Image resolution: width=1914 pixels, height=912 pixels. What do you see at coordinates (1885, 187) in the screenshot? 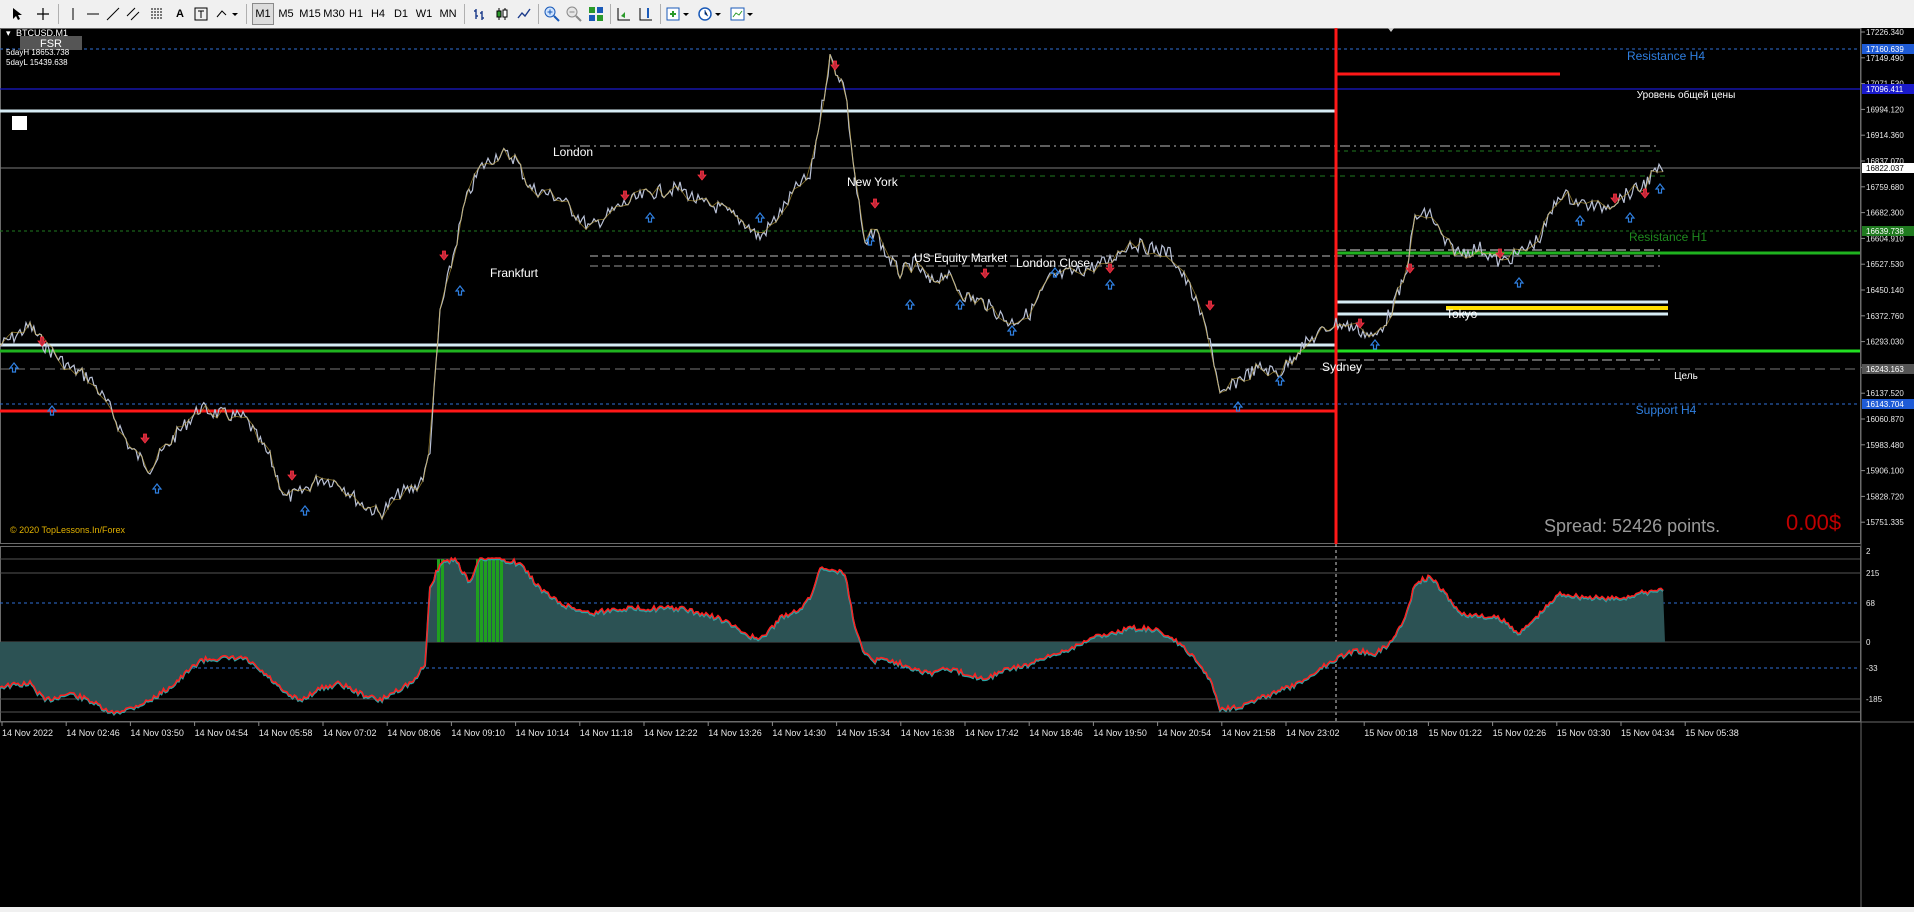
I see `price-axis-tick: 16759.680` at bounding box center [1885, 187].